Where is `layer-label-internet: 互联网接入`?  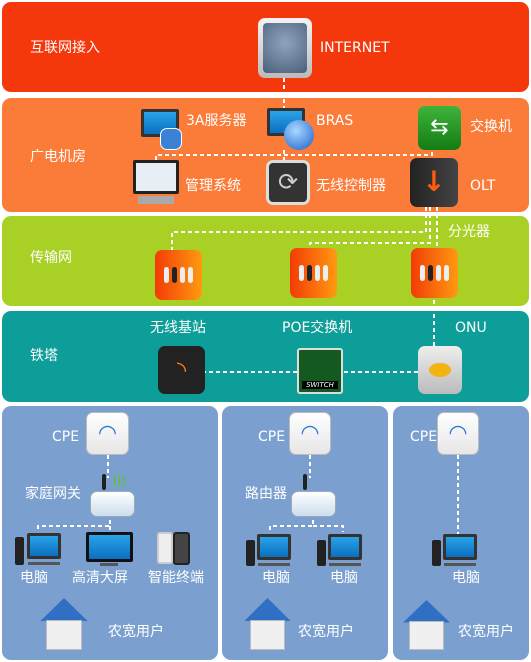
layer-label-internet: 互联网接入 is located at coordinates (65, 48).